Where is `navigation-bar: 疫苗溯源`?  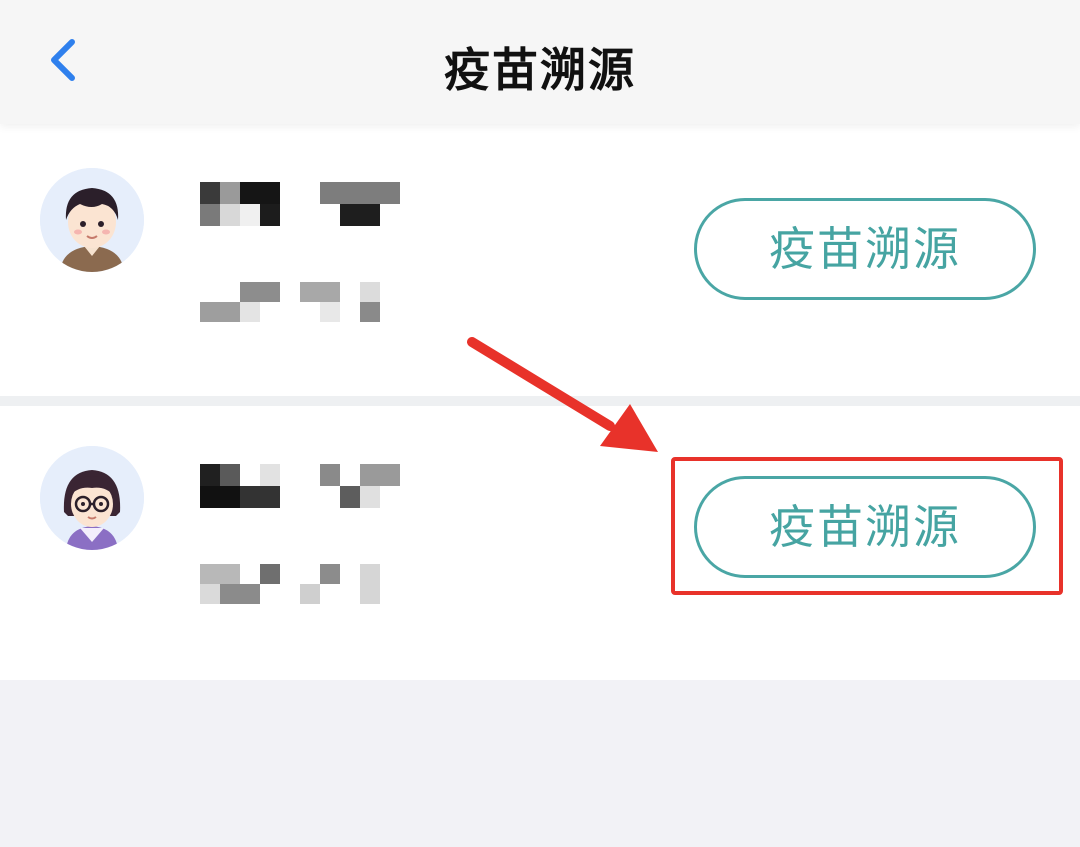
navigation-bar: 疫苗溯源 is located at coordinates (540, 62).